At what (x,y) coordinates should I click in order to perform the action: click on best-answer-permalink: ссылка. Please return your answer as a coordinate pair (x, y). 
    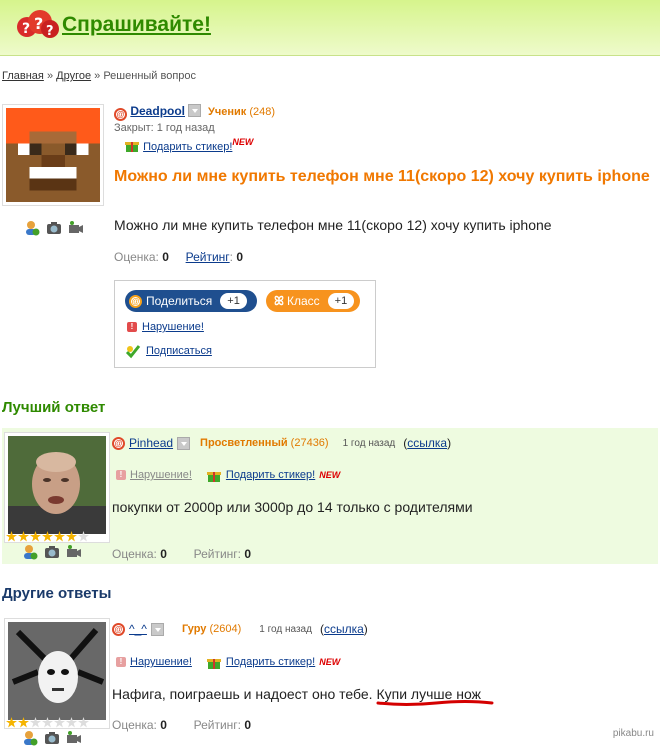
    Looking at the image, I should click on (427, 443).